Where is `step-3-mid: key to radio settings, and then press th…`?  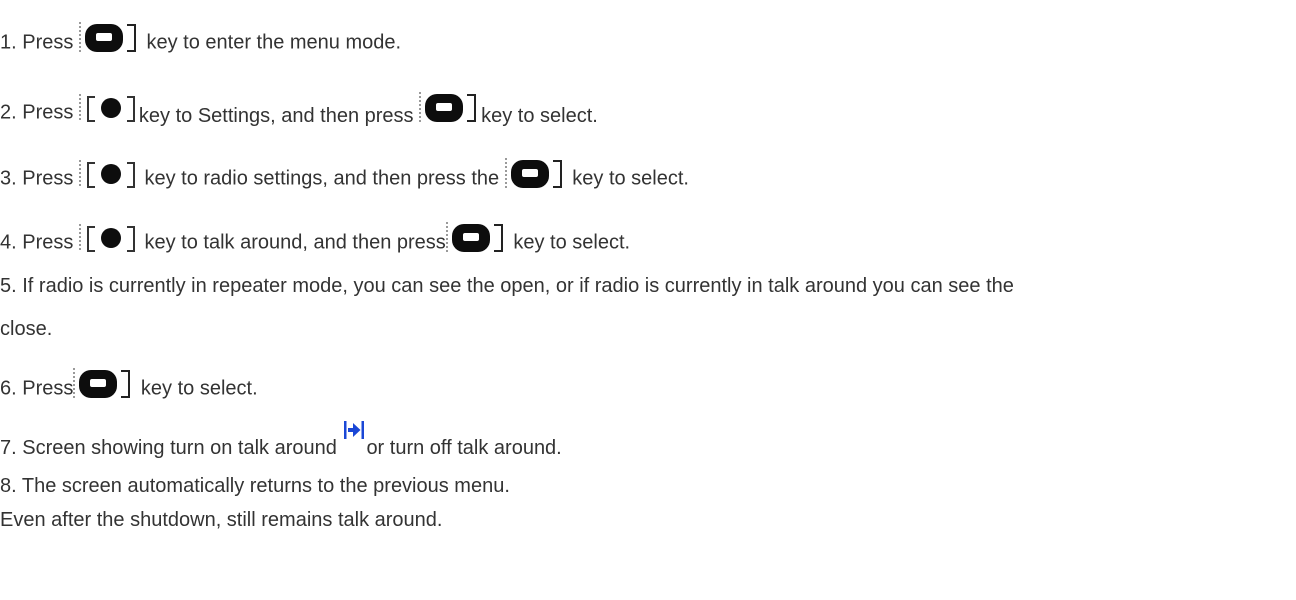
step-3-mid: key to radio settings, and then press th… is located at coordinates (321, 178).